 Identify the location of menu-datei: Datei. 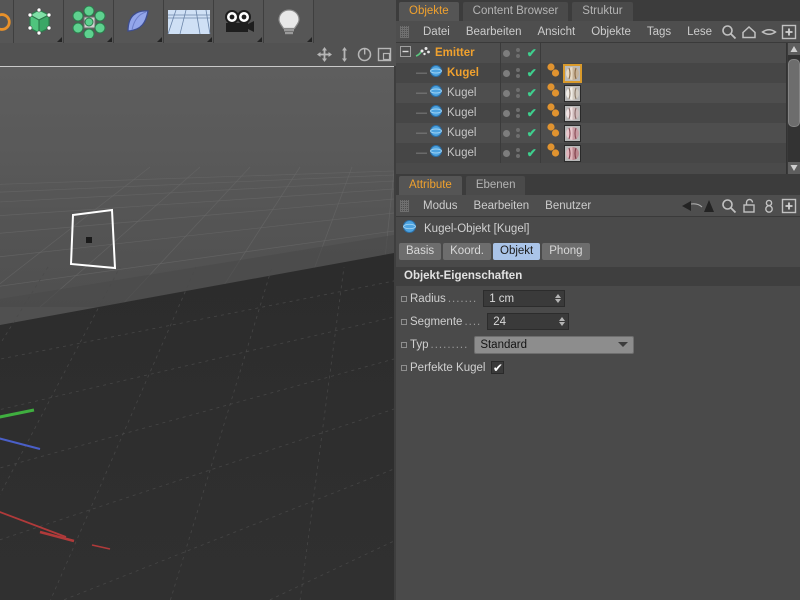
(436, 32).